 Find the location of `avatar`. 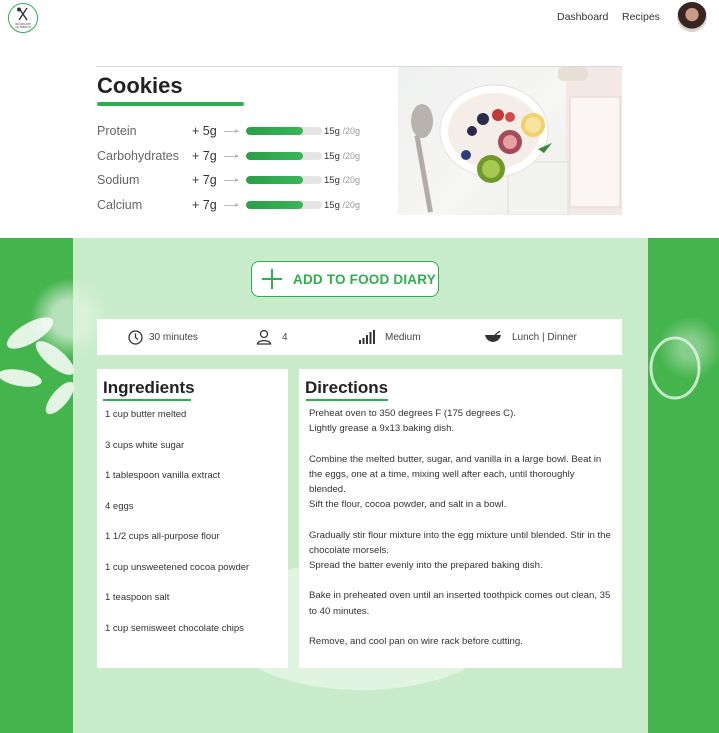

avatar is located at coordinates (692, 17).